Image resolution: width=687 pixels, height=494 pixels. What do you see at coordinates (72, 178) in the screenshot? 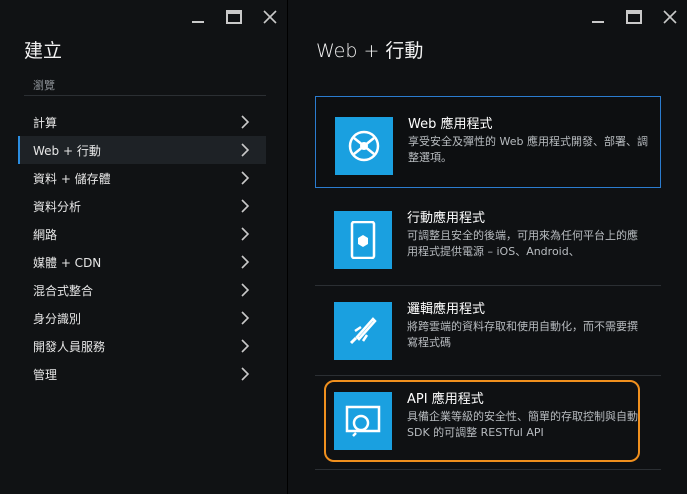
I see `menu-item-label: 資料 + 儲存體` at bounding box center [72, 178].